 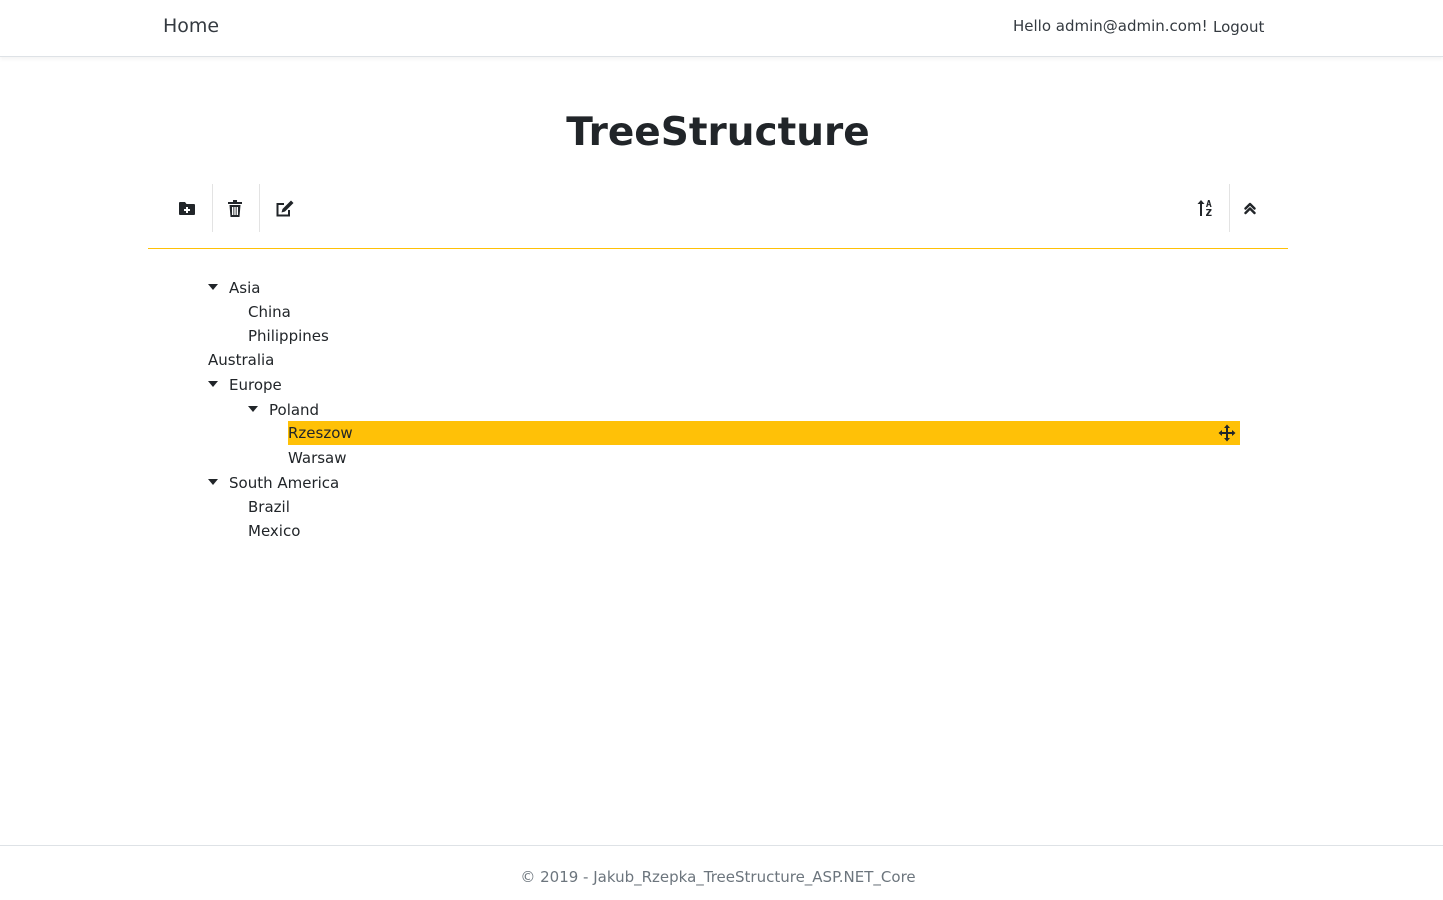 What do you see at coordinates (255, 385) in the screenshot?
I see `tree-node: Europe` at bounding box center [255, 385].